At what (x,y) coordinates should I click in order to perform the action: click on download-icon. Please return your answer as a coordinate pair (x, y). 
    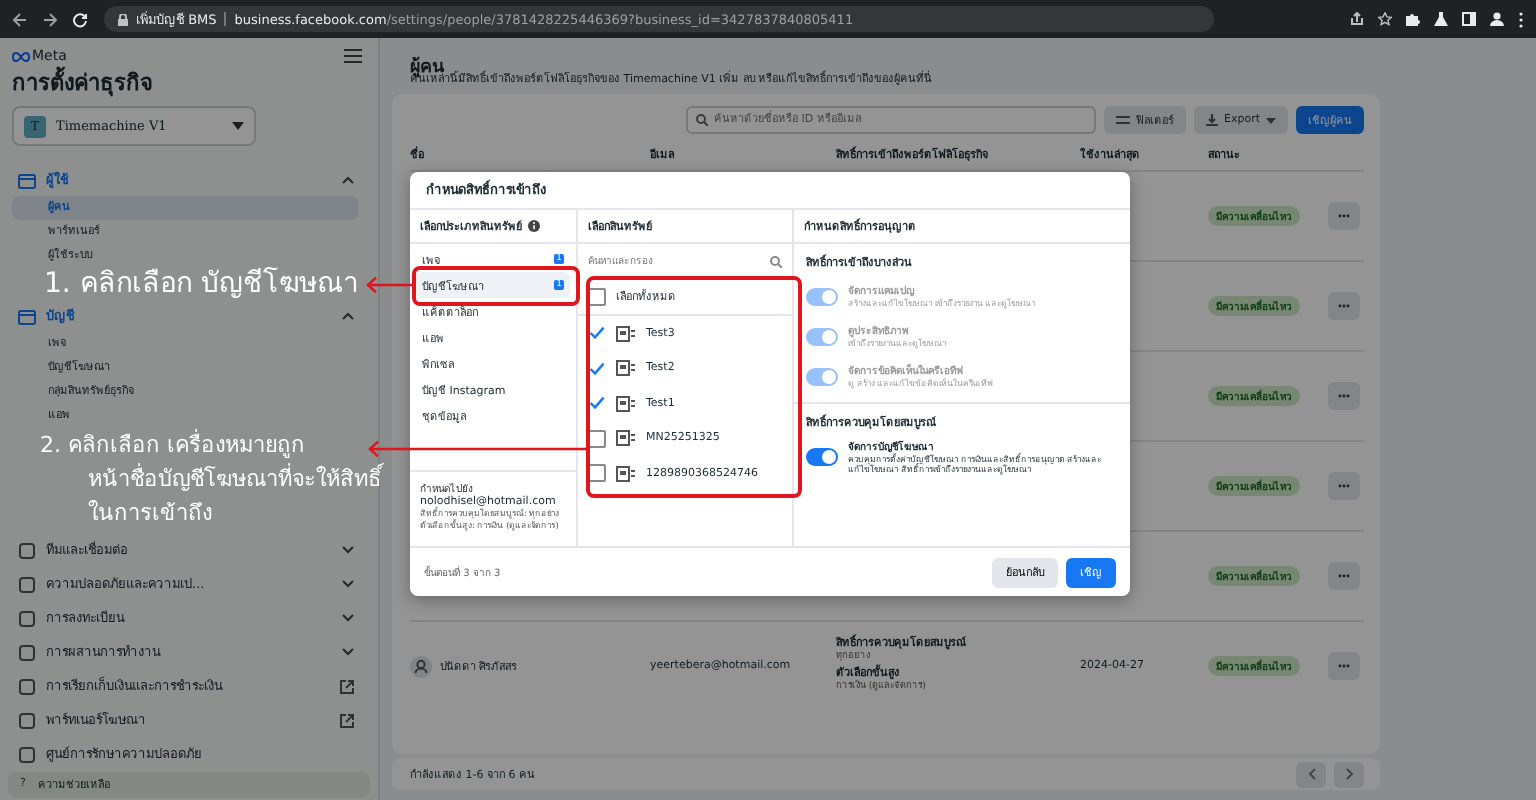
    Looking at the image, I should click on (1211, 120).